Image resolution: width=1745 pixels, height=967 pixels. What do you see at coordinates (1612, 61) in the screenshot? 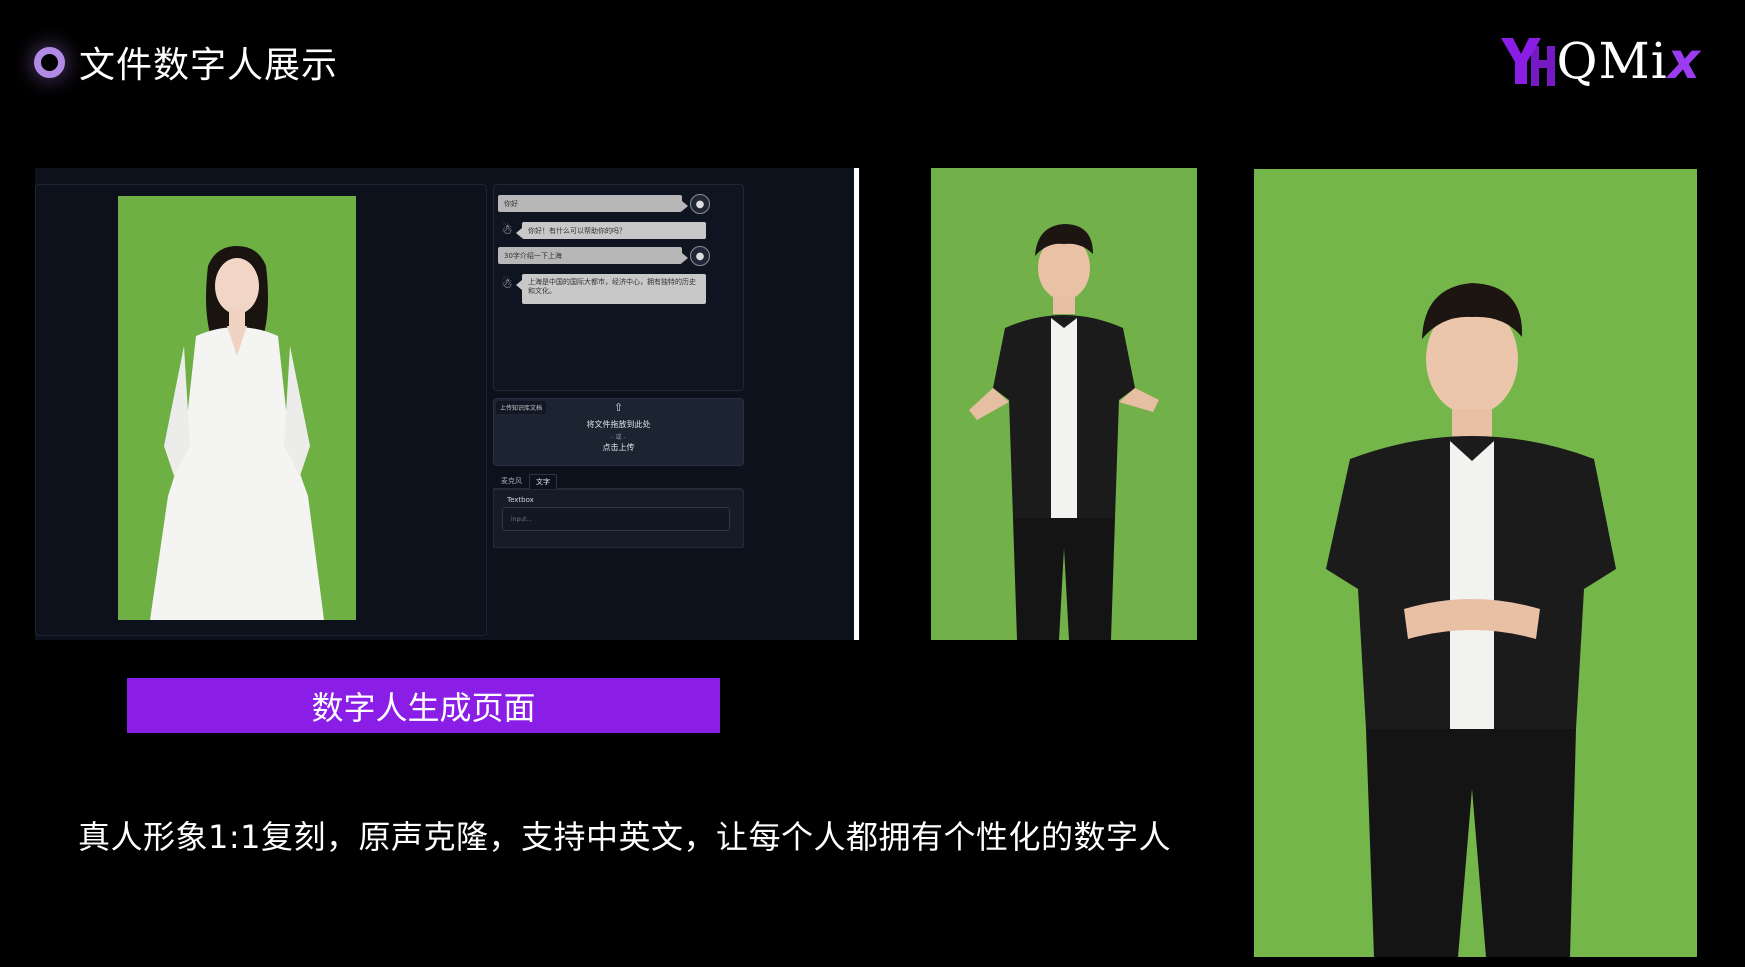
I see `brand-name-main: QMi` at bounding box center [1612, 61].